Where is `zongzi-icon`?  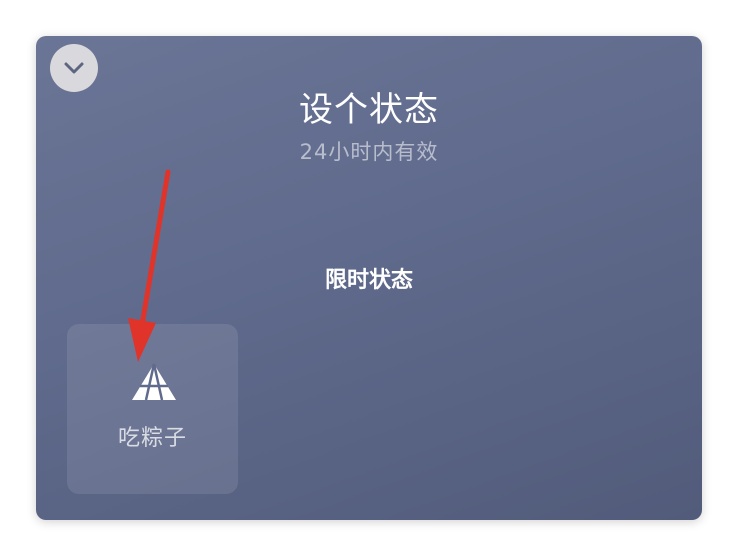 zongzi-icon is located at coordinates (154, 382).